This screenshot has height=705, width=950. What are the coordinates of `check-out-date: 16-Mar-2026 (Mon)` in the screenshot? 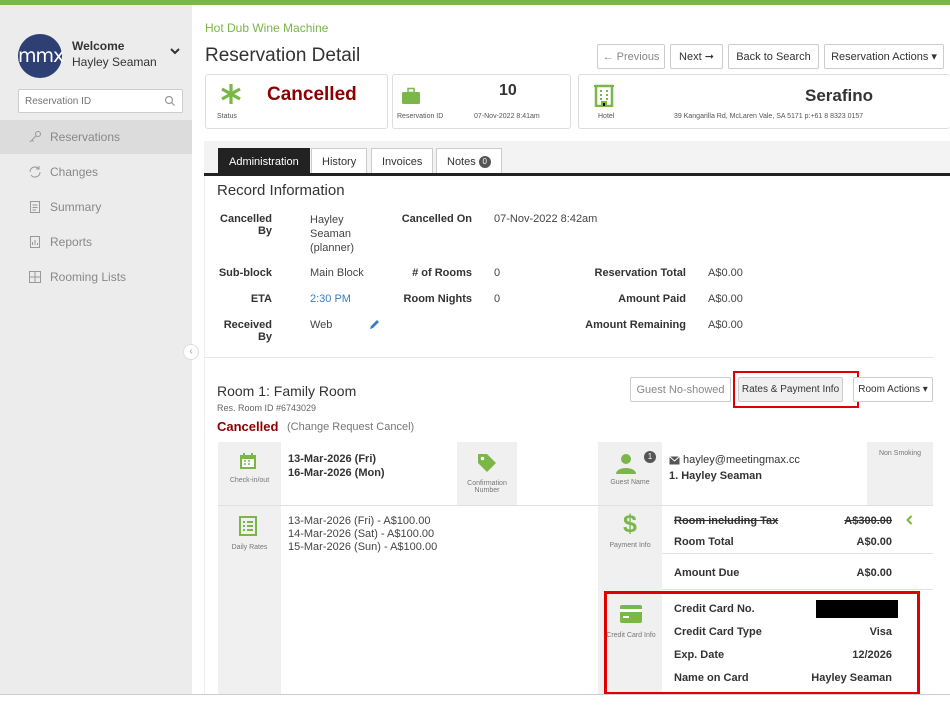 It's located at (336, 473).